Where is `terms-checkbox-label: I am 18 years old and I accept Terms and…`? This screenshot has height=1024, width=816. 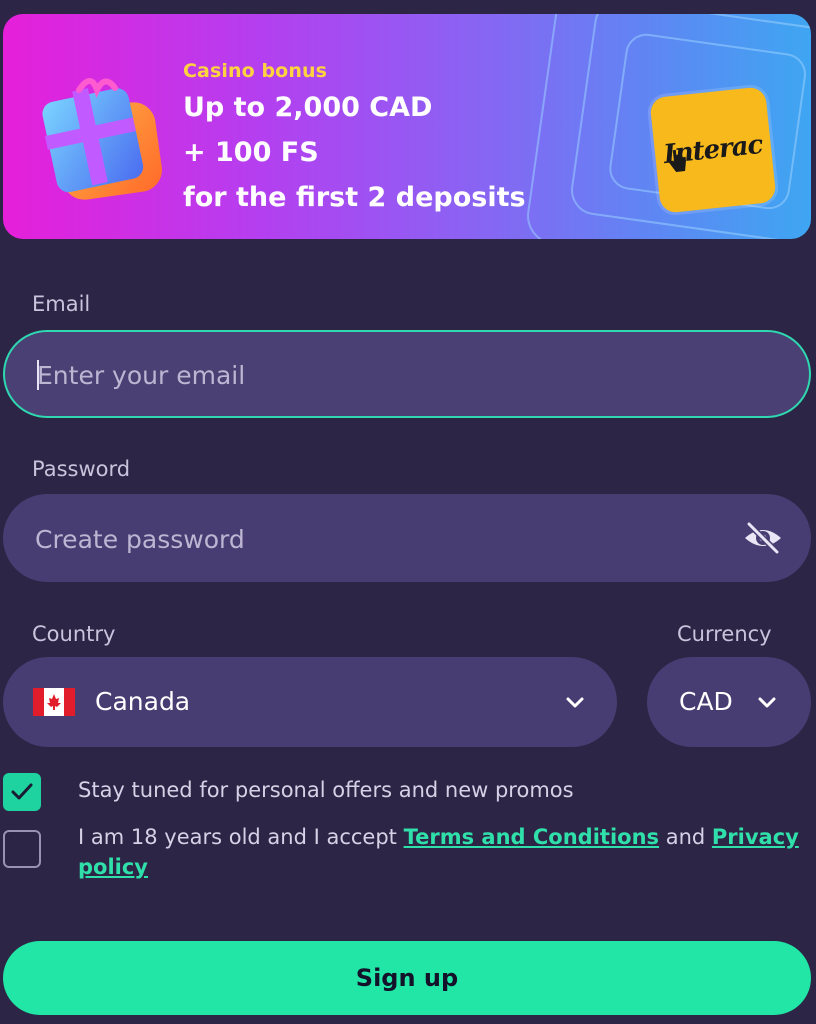 terms-checkbox-label: I am 18 years old and I accept Terms and… is located at coordinates (443, 852).